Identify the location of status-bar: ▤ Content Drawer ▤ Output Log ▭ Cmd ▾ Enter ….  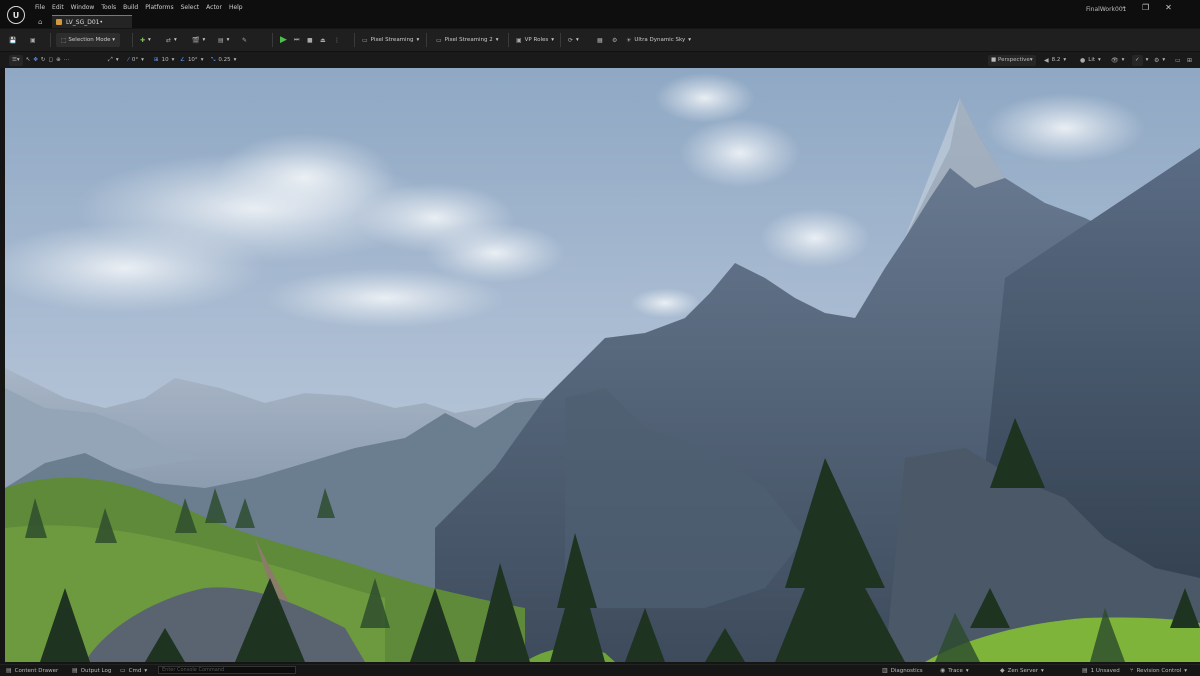
(600, 670).